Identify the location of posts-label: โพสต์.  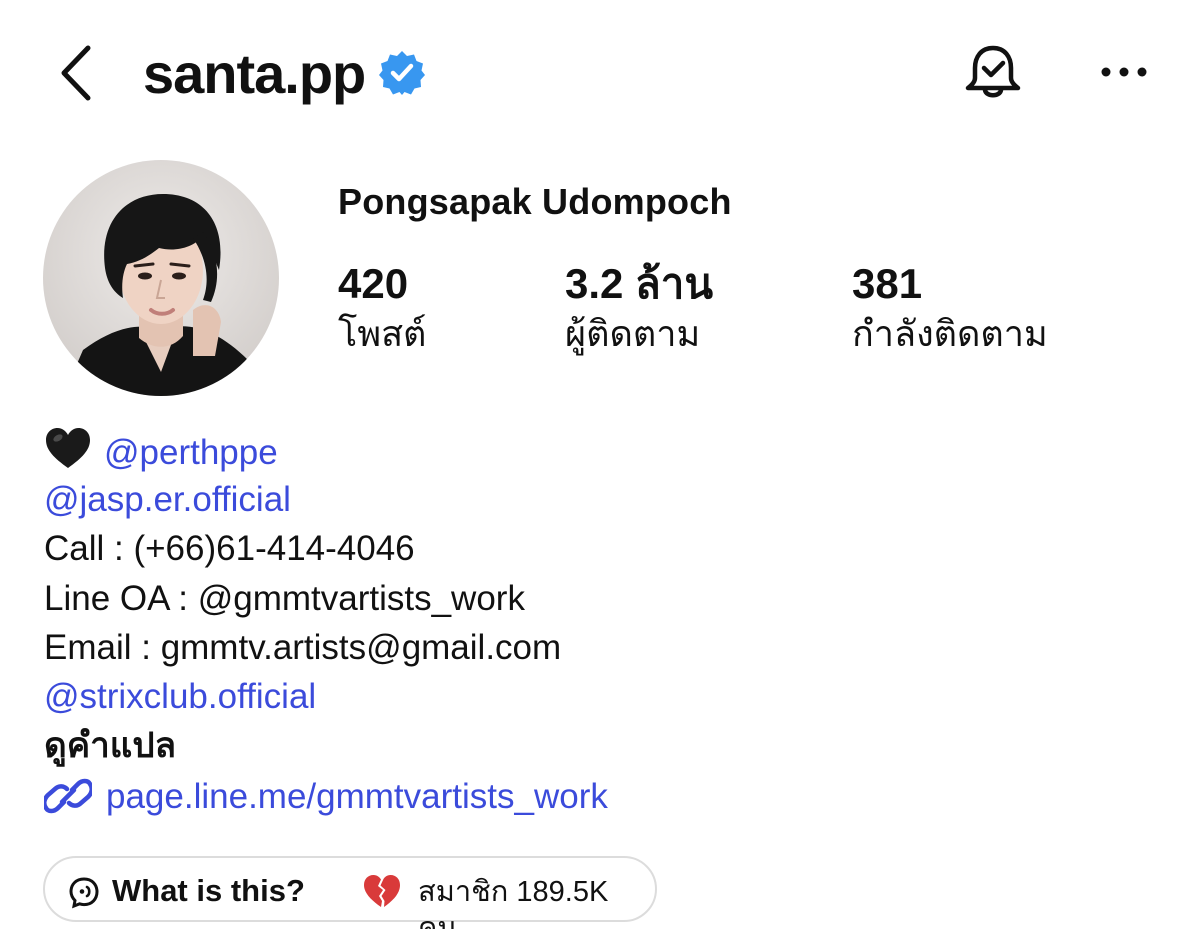
(382, 333).